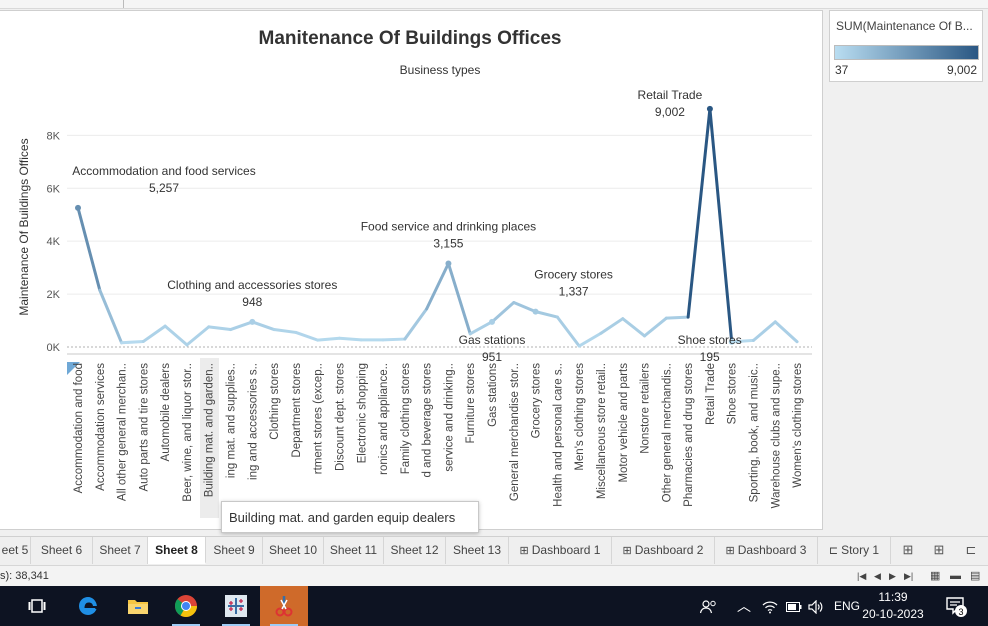  I want to click on tab-sheet-7: Sheet 7, so click(120, 550).